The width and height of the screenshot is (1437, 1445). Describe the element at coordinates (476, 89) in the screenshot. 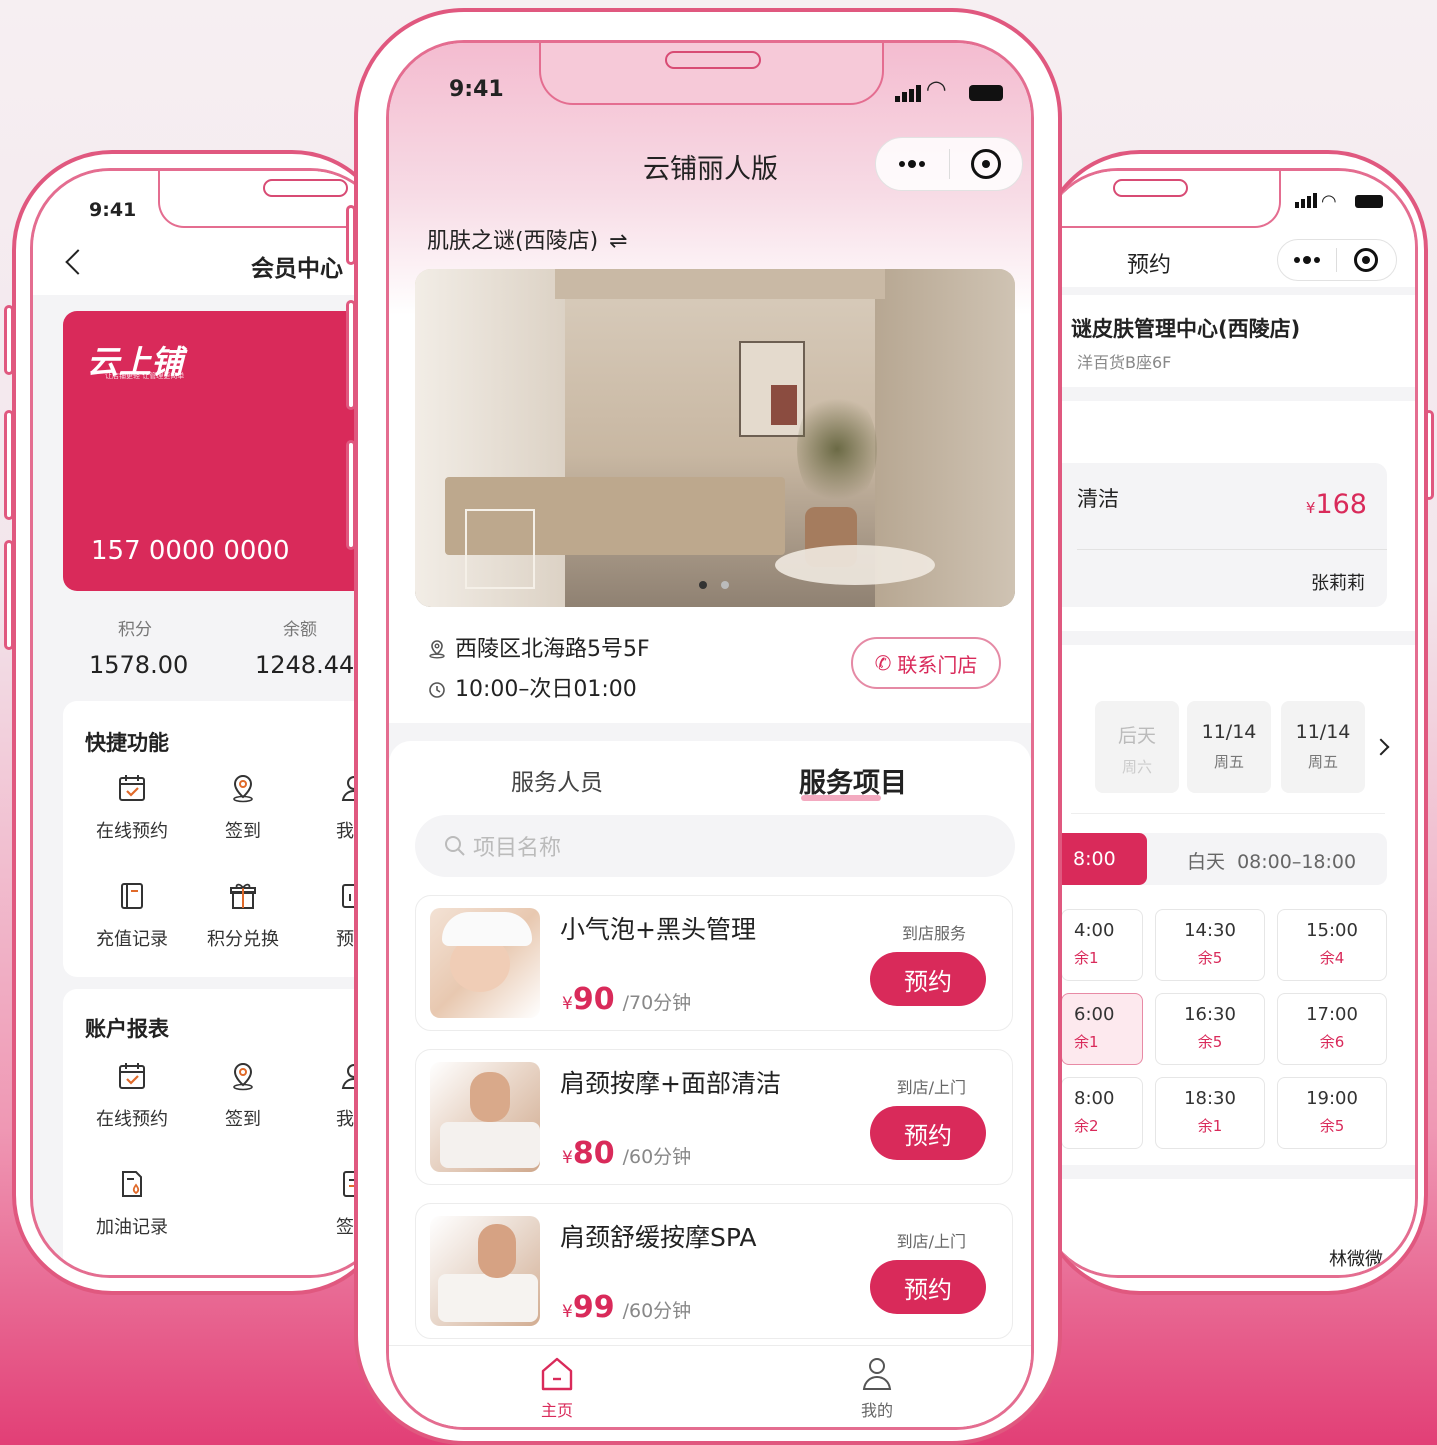

I see `status-time: 9:41` at that location.